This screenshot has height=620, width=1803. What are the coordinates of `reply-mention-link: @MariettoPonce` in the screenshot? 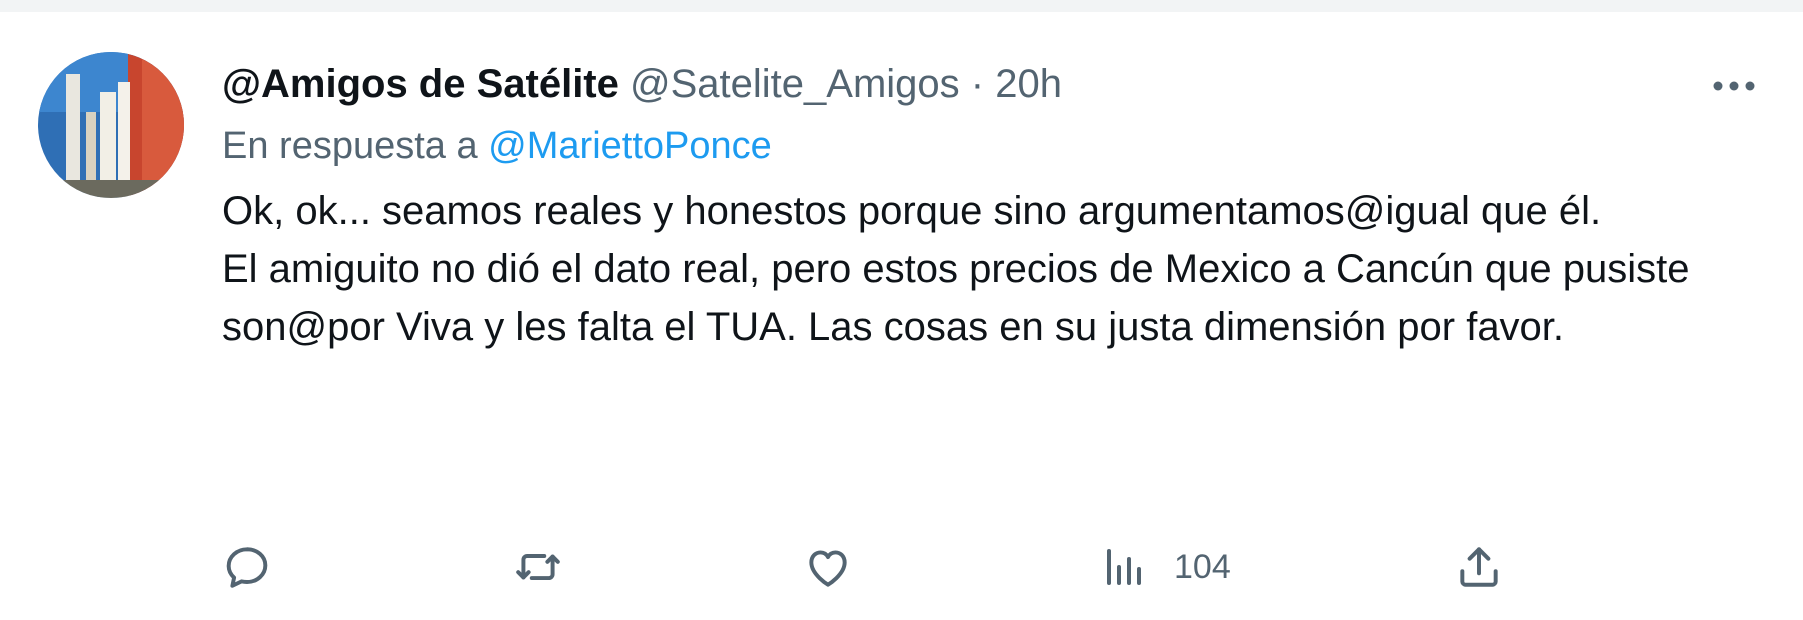 It's located at (630, 146).